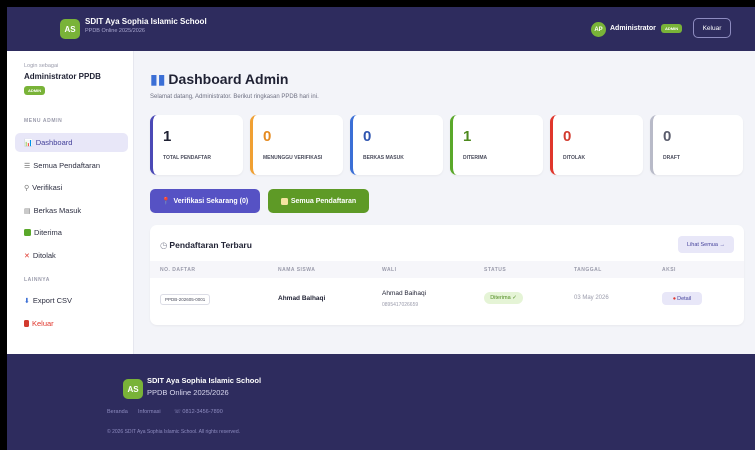  Describe the element at coordinates (44, 255) in the screenshot. I see `sidebar-item-label: Ditolak` at that location.